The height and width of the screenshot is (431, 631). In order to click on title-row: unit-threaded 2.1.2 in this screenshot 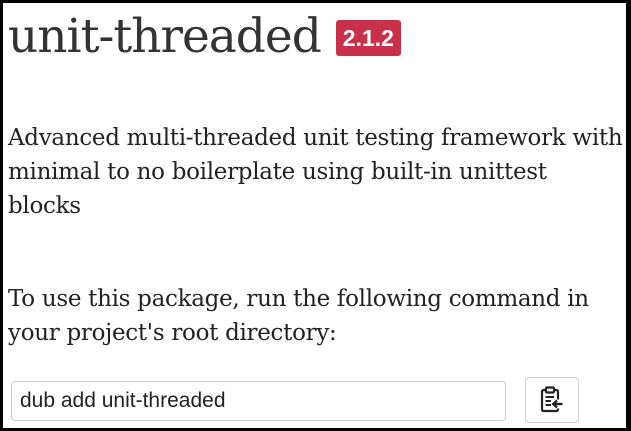, I will do `click(204, 37)`.